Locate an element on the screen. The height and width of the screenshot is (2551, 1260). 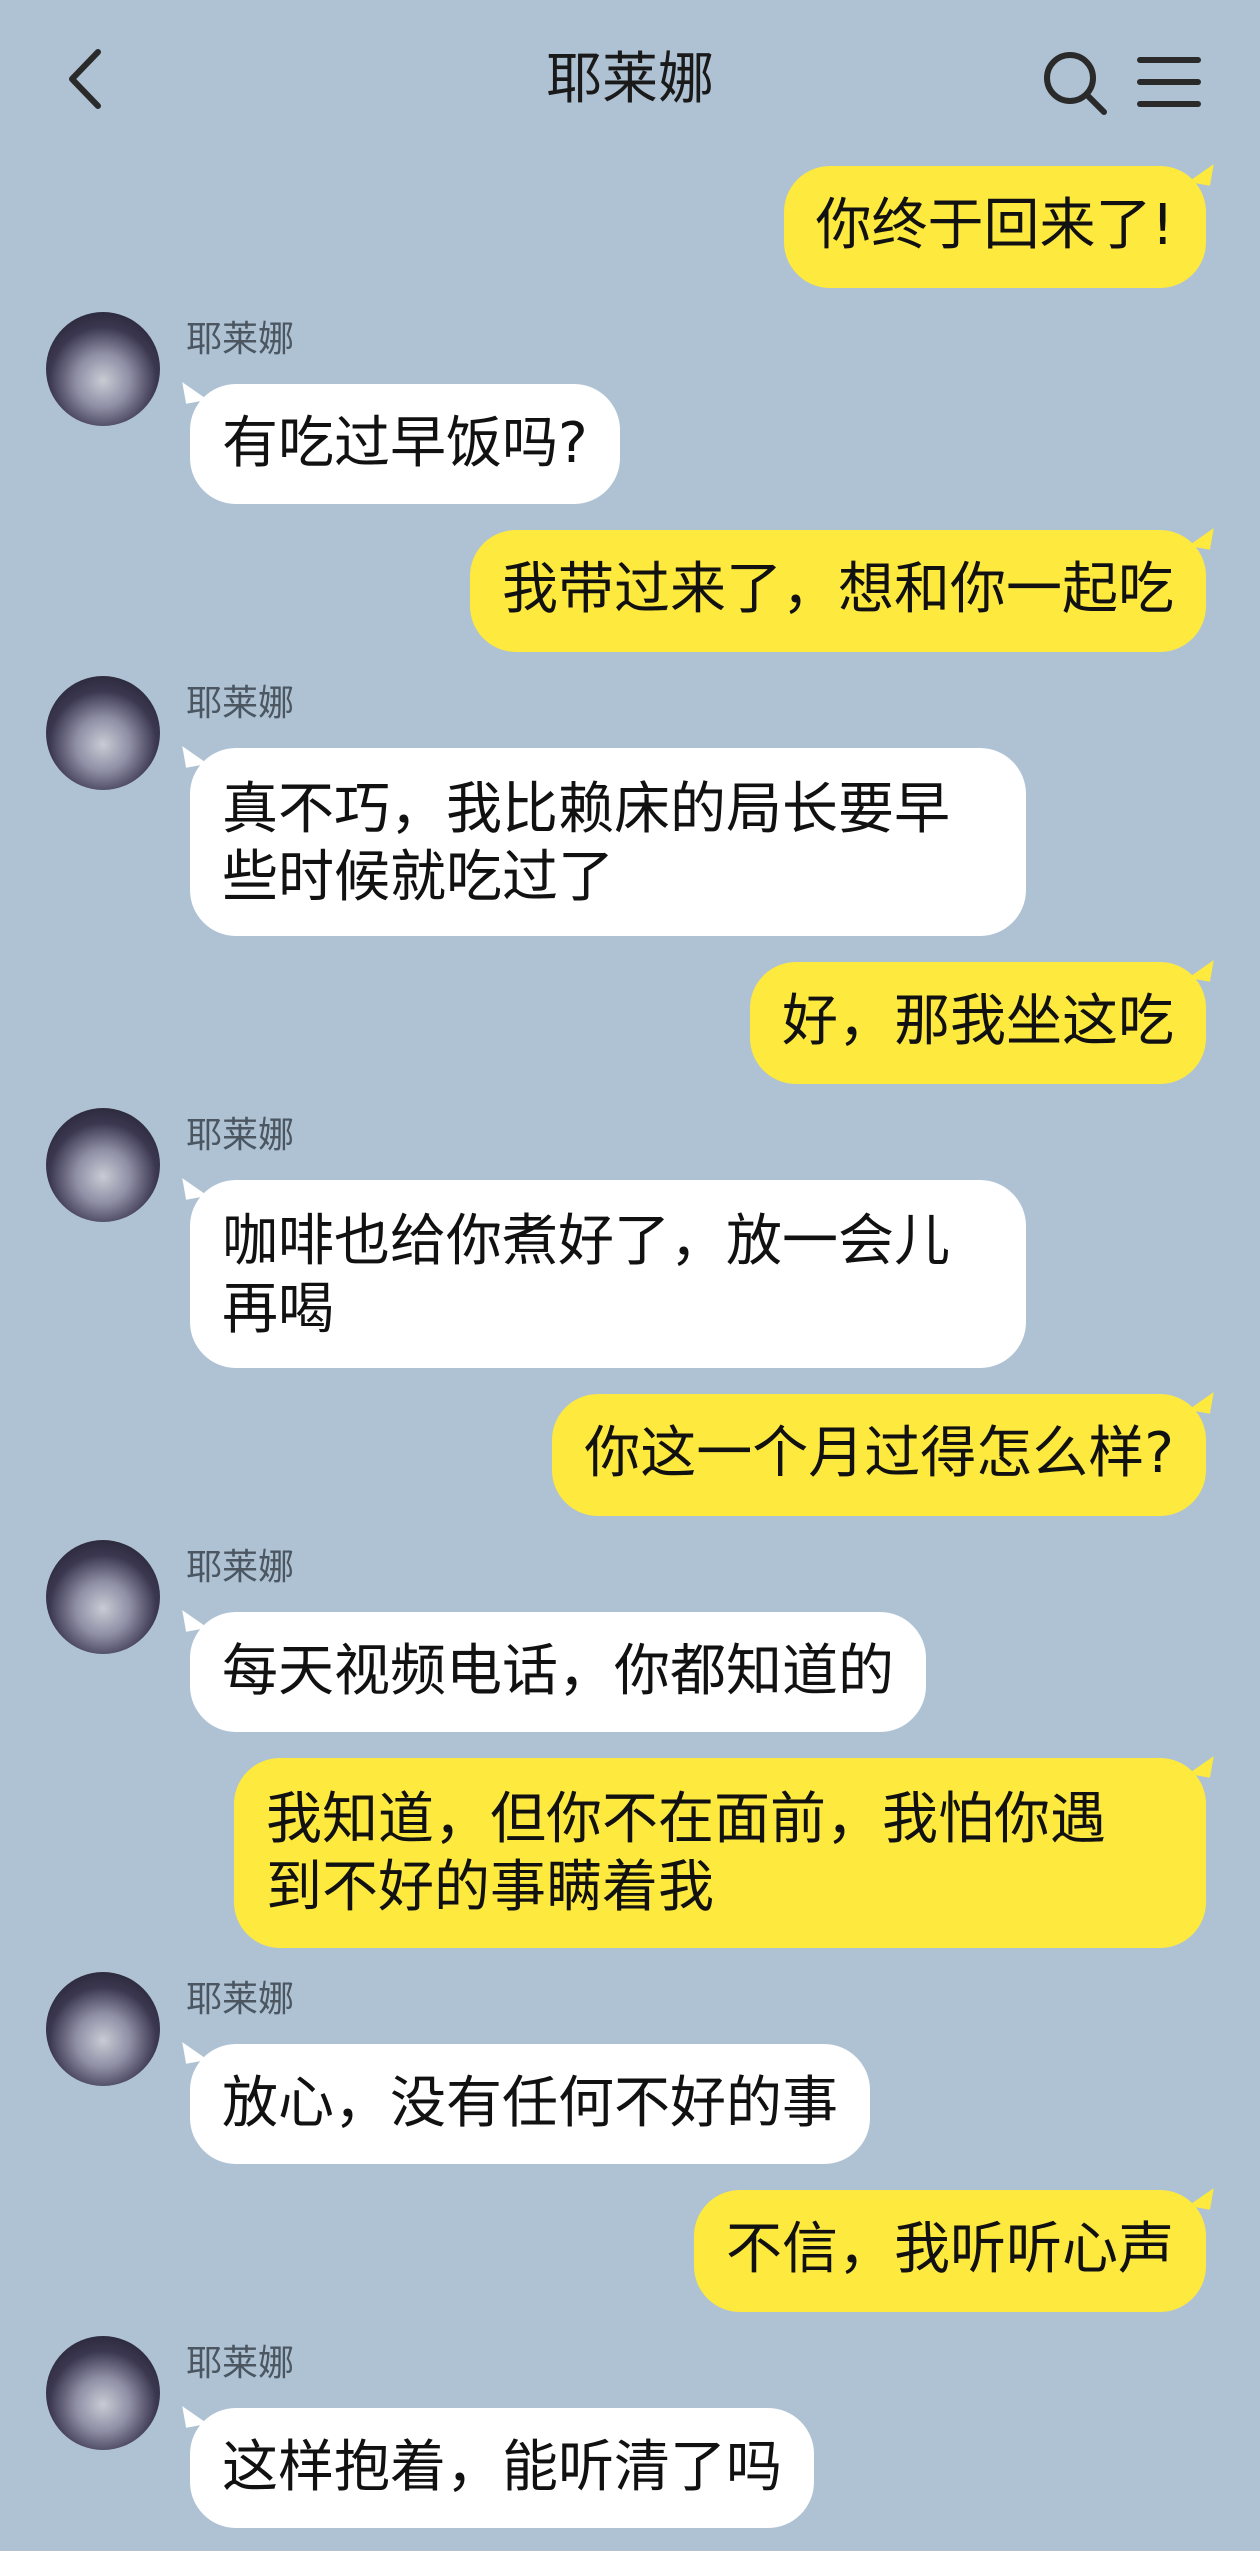
their-message-bubble: 真不巧，我比赖床的局长要早 些时候就吃过了 is located at coordinates (608, 842).